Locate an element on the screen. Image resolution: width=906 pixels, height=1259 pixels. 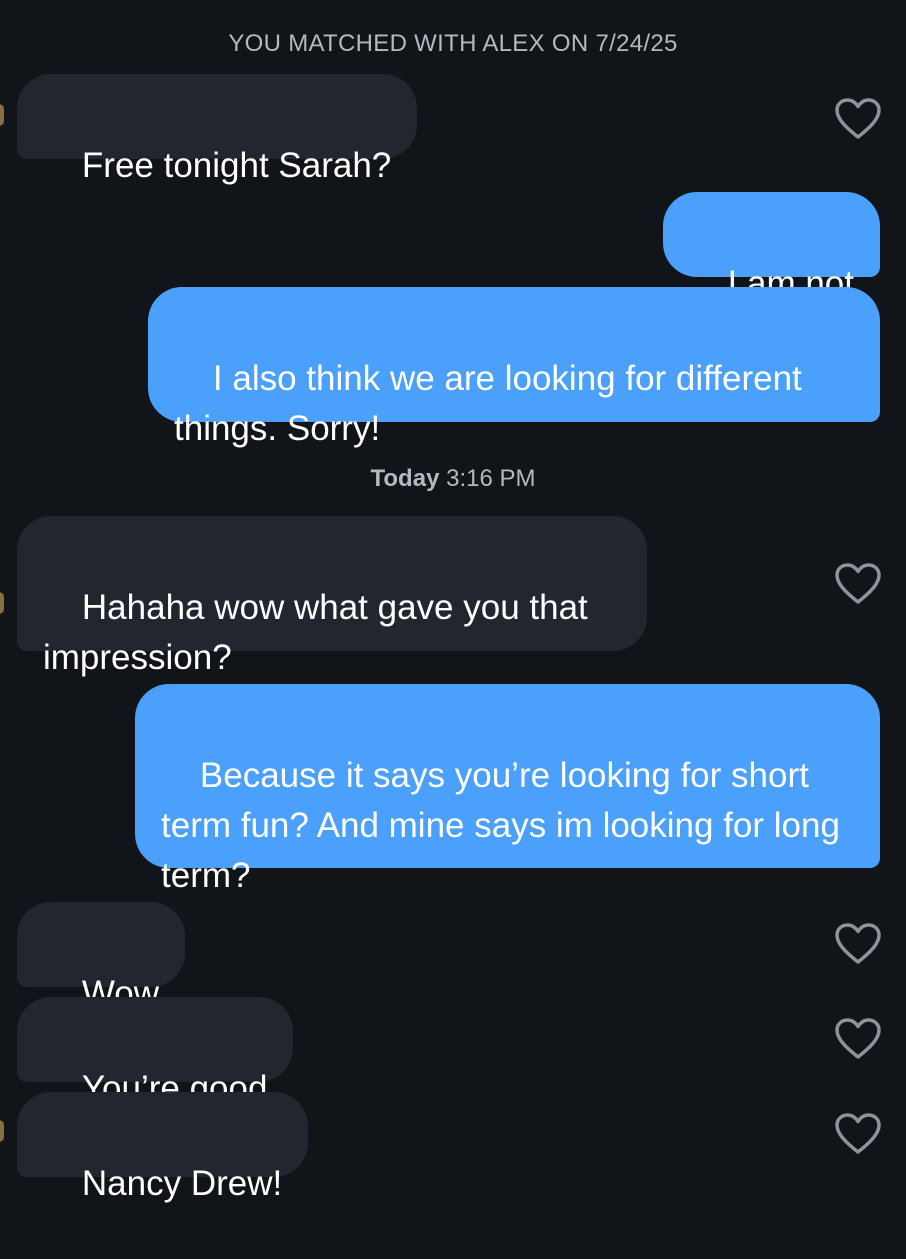
timestamp-time: 3:16 PM is located at coordinates (491, 478).